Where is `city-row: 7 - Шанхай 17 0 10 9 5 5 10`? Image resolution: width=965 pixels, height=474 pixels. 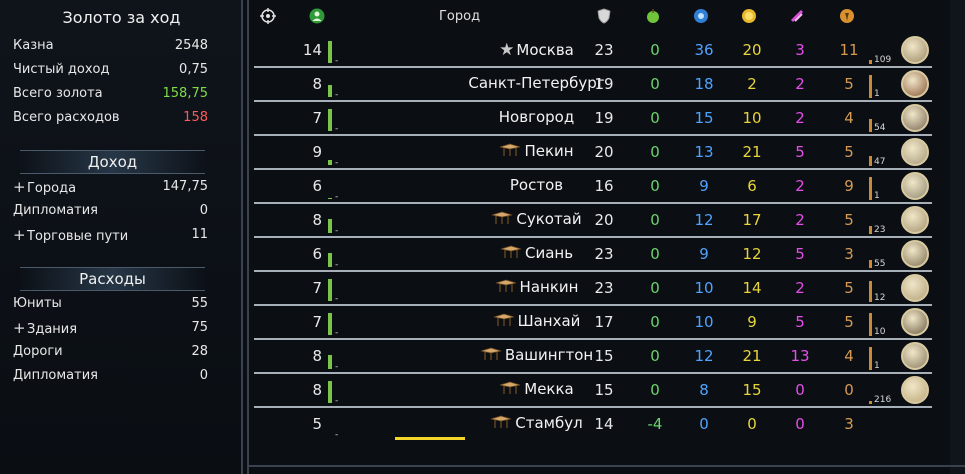
city-row: 7 - Шанхай 17 0 10 9 5 5 10 is located at coordinates (593, 323).